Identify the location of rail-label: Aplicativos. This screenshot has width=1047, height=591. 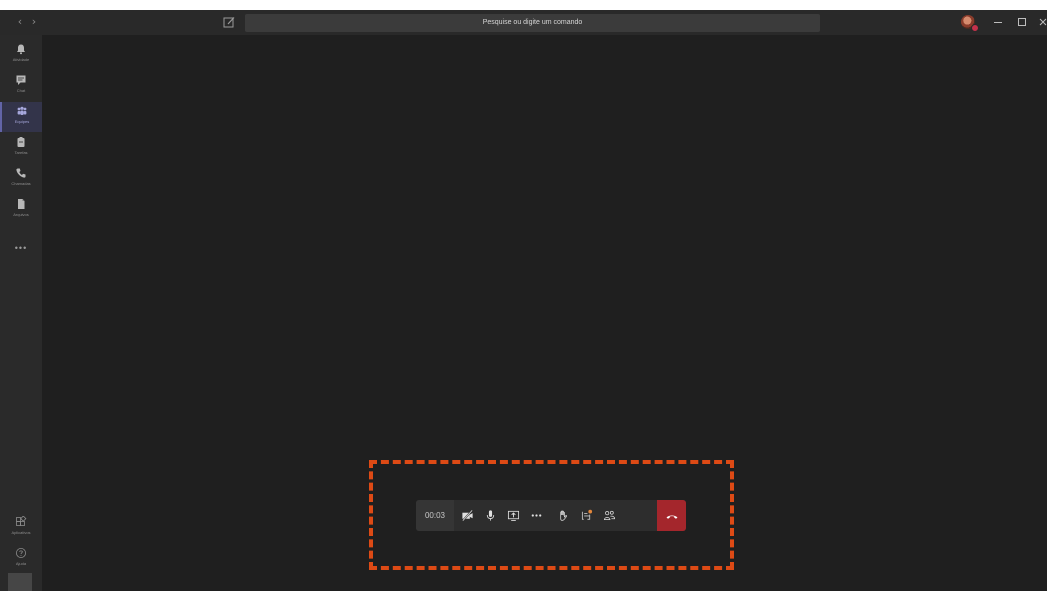
(21, 532).